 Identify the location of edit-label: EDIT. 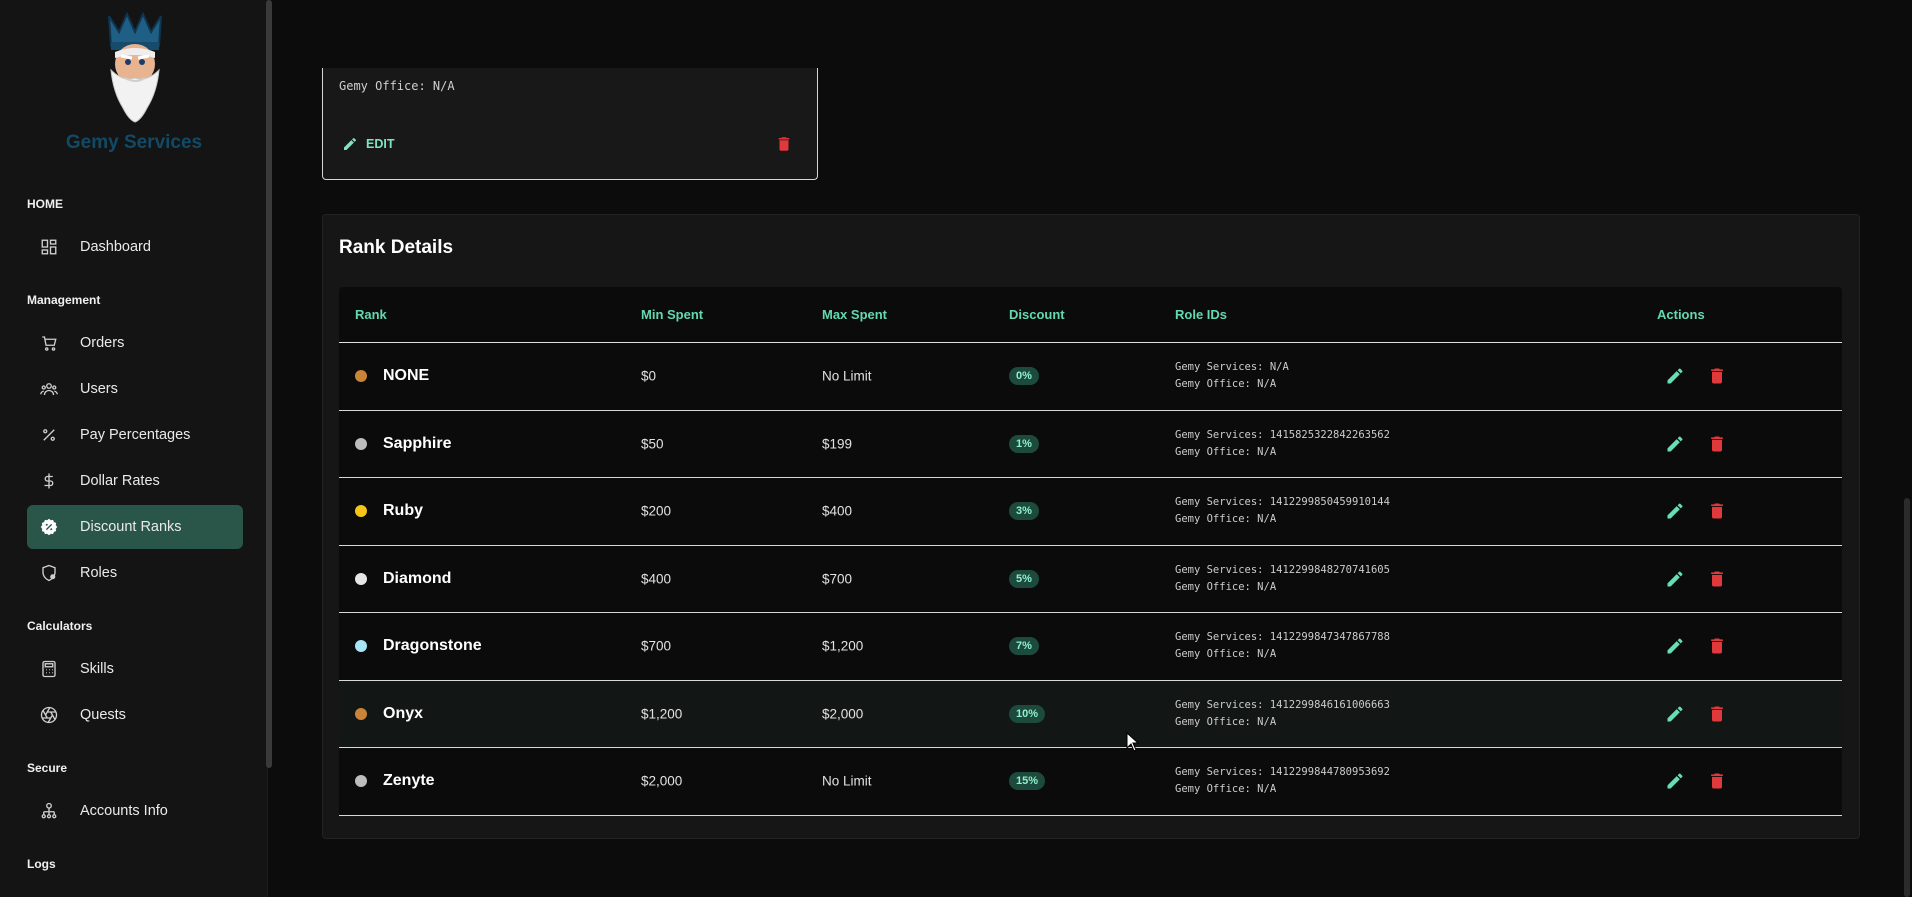
(380, 144).